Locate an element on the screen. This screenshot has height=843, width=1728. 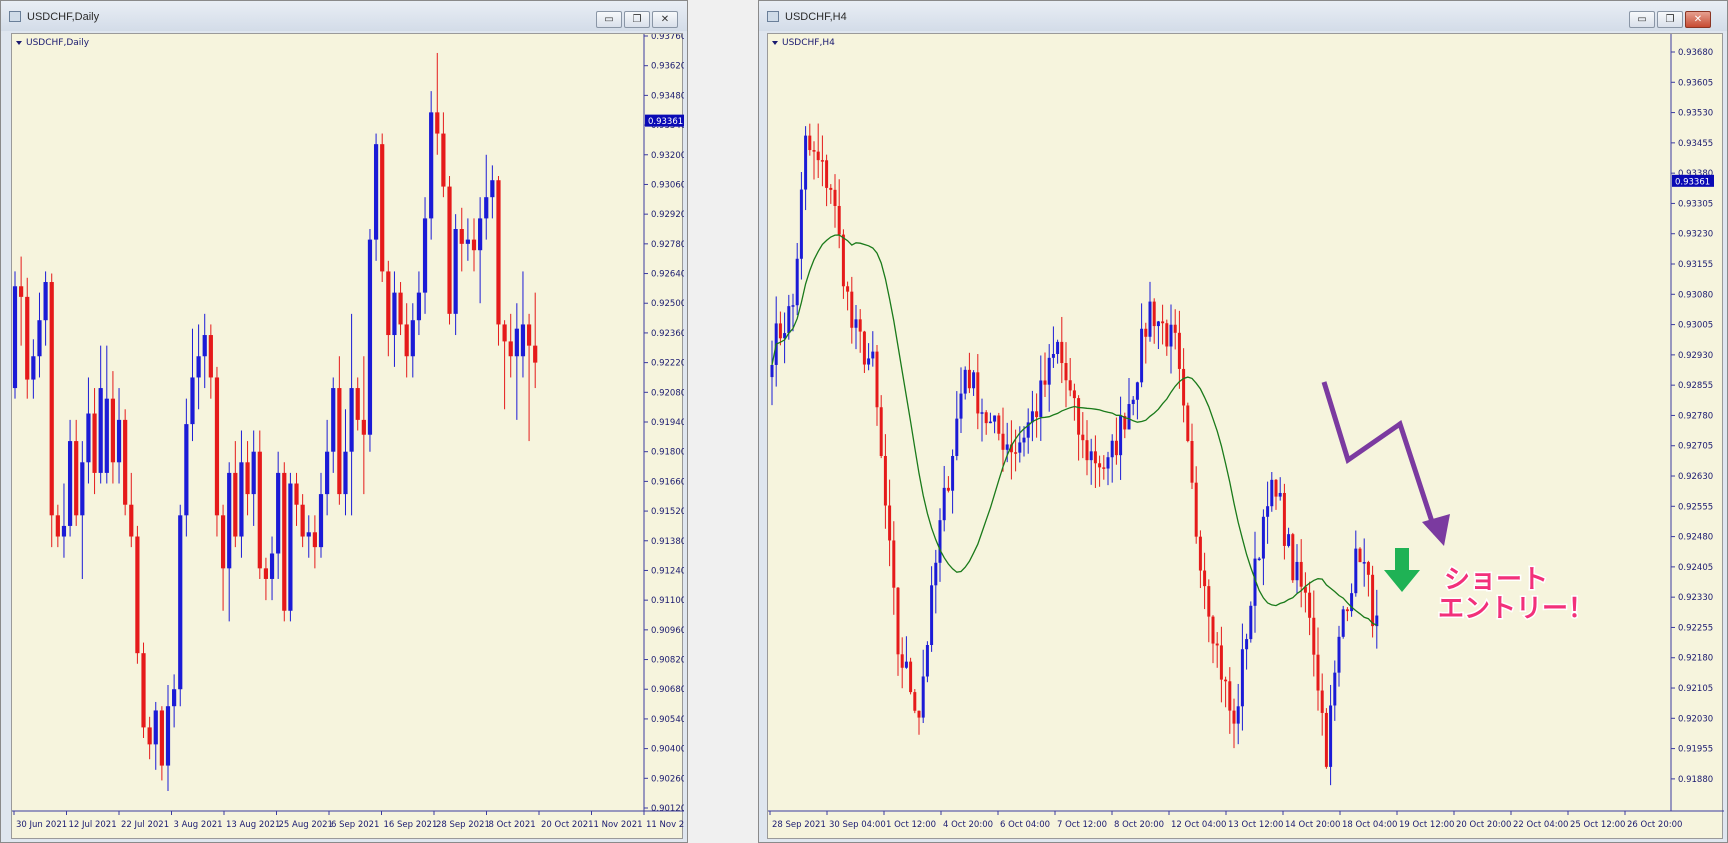
y-tick-label: 0.93155 is located at coordinates (1695, 265).